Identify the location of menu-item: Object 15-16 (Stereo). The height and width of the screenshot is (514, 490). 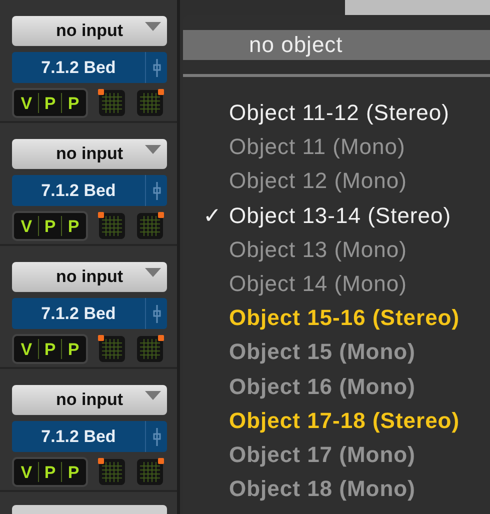
(344, 318).